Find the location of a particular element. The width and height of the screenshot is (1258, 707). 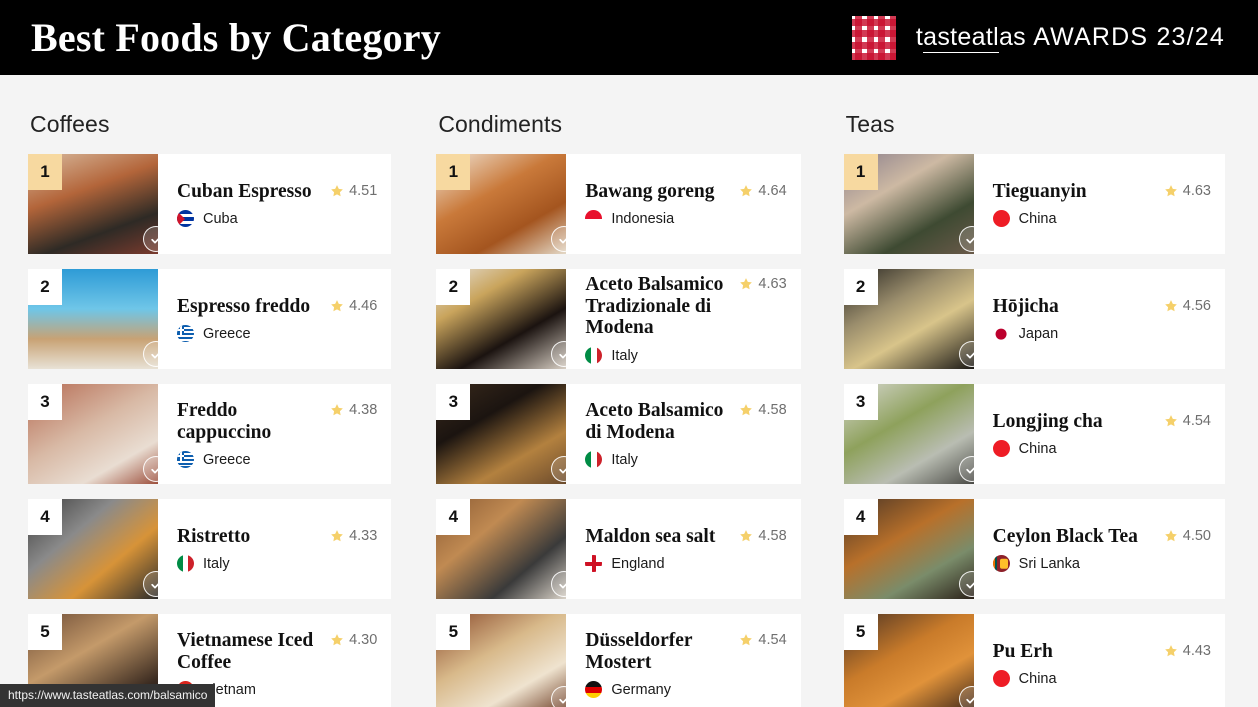

food-name: Hōjicha is located at coordinates (1026, 307).